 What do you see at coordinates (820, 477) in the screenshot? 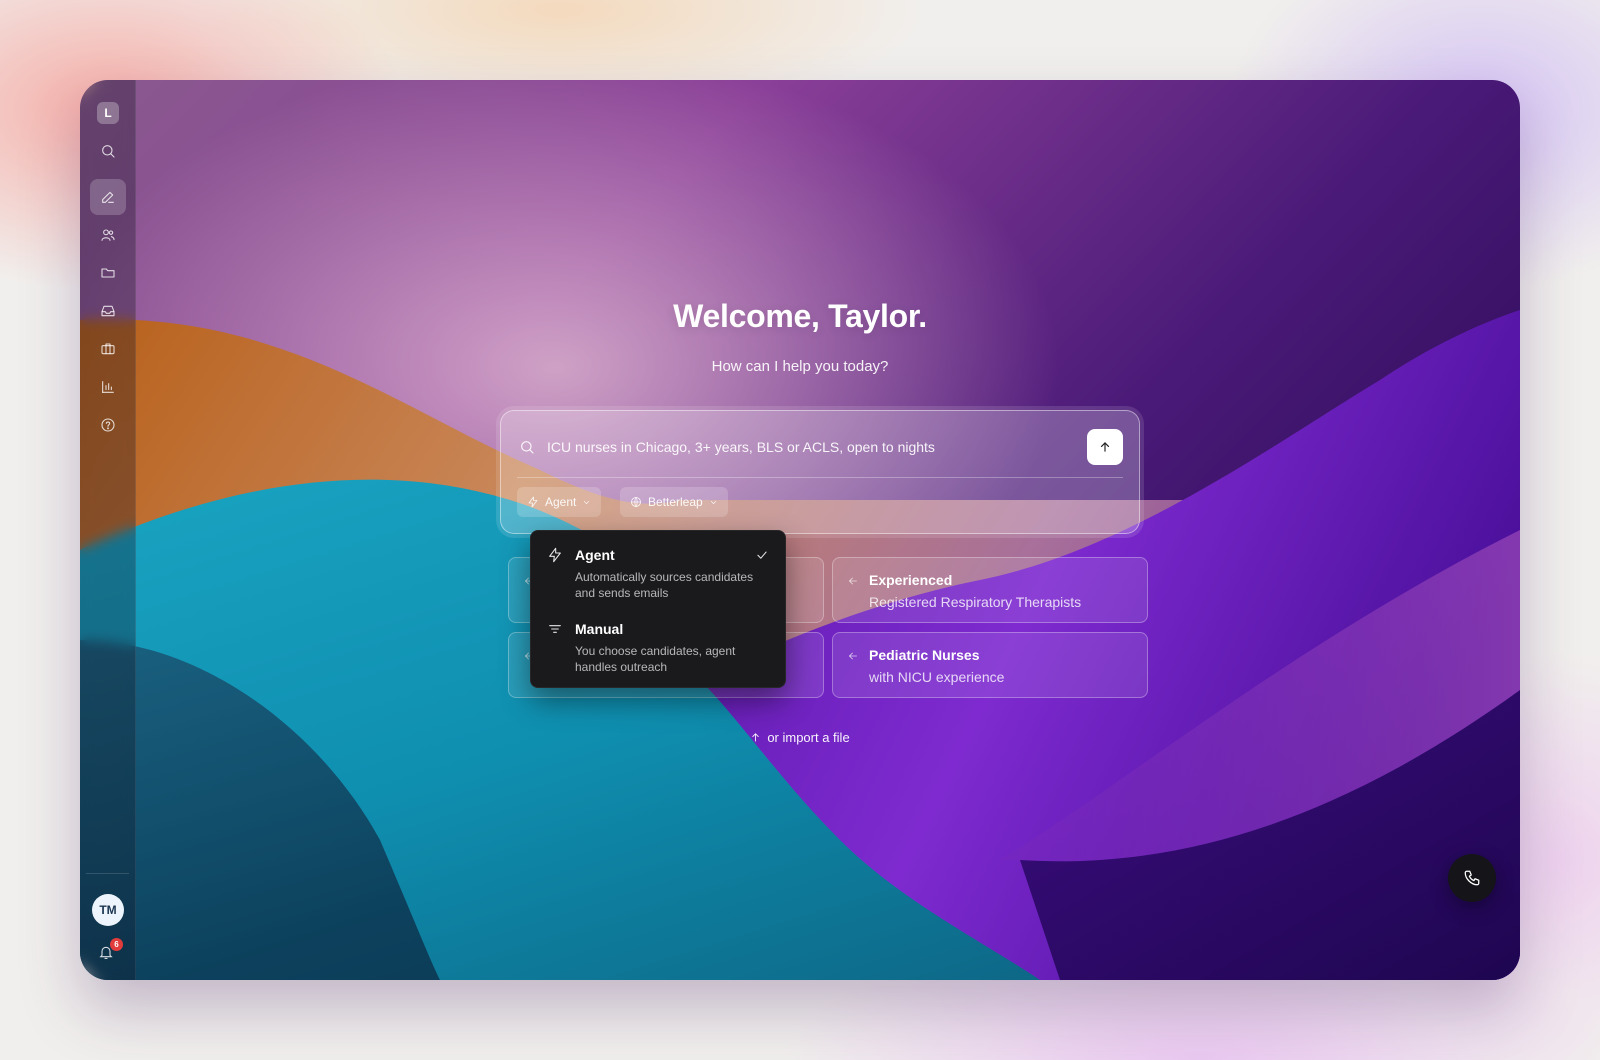
I see `prompt-divider` at bounding box center [820, 477].